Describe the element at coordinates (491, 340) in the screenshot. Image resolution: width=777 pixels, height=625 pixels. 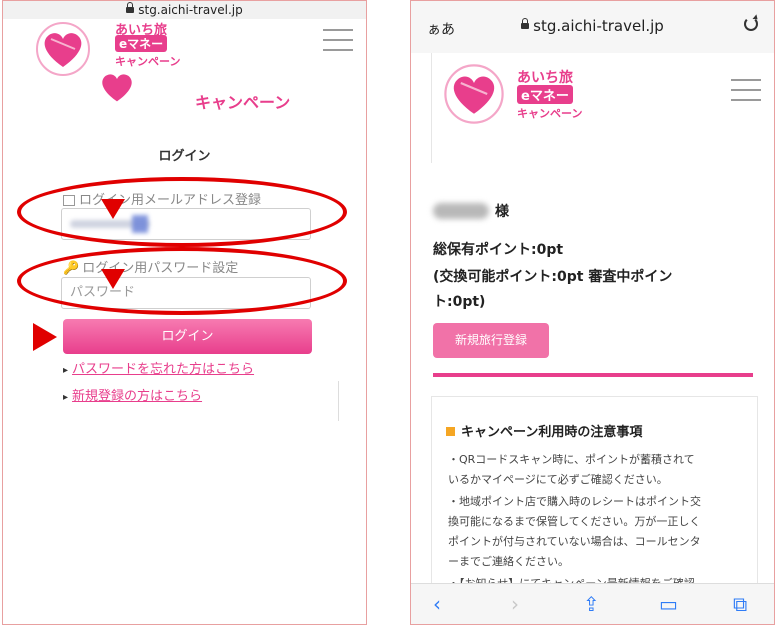
I see `new-trip-button: 新規旅行登録` at that location.